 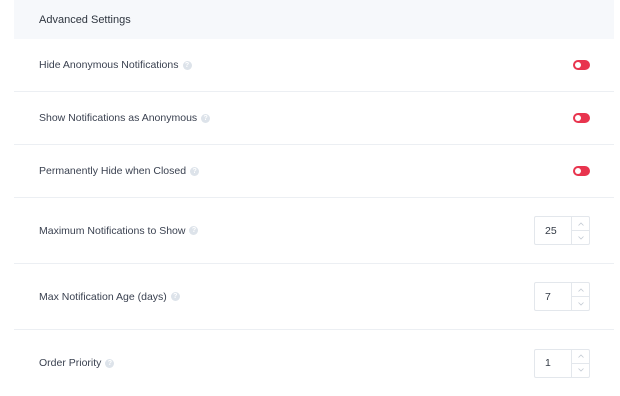 I want to click on setting-label: Maximum Notifications to Show, so click(x=112, y=230).